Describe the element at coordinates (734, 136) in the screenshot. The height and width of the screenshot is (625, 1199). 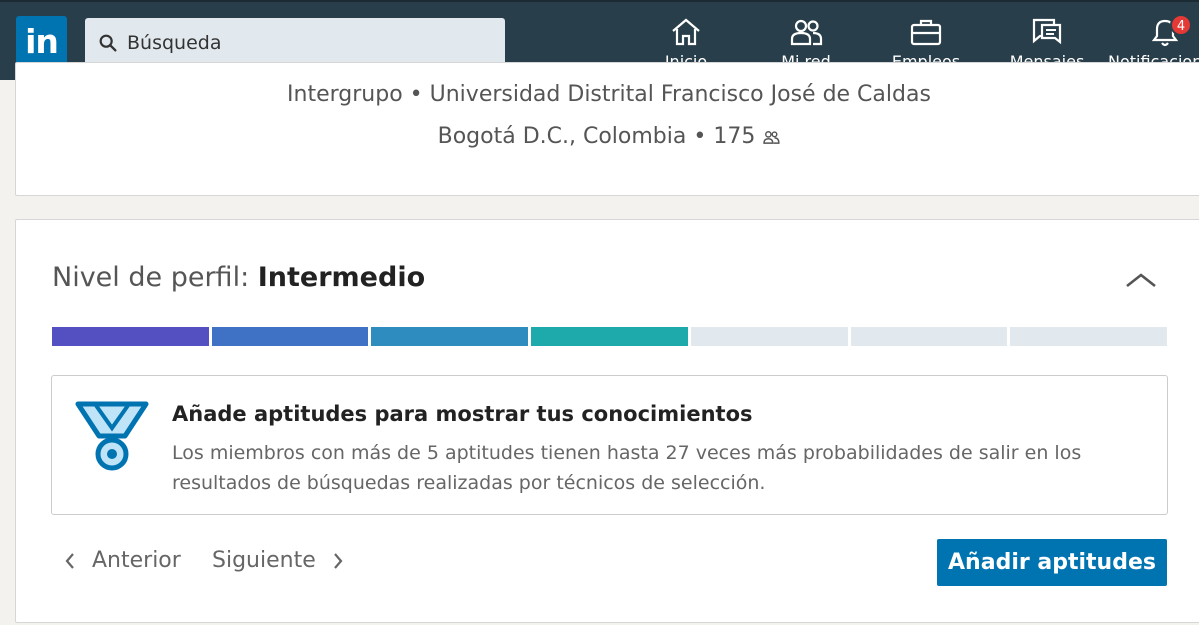
I see `profile-connections: 175` at that location.